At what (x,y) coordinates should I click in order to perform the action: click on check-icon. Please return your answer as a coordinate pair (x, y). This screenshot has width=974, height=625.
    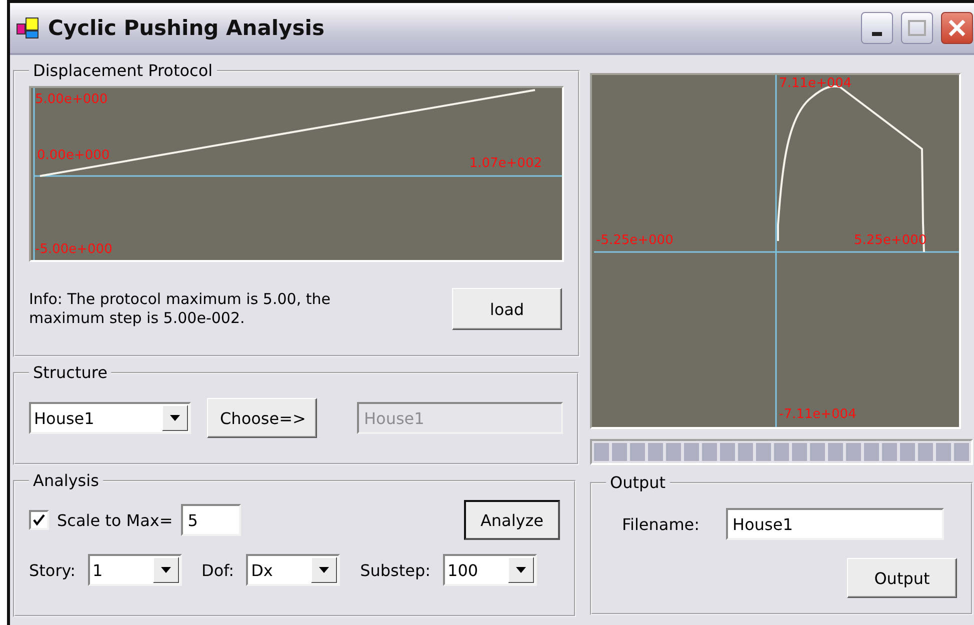
    Looking at the image, I should click on (39, 520).